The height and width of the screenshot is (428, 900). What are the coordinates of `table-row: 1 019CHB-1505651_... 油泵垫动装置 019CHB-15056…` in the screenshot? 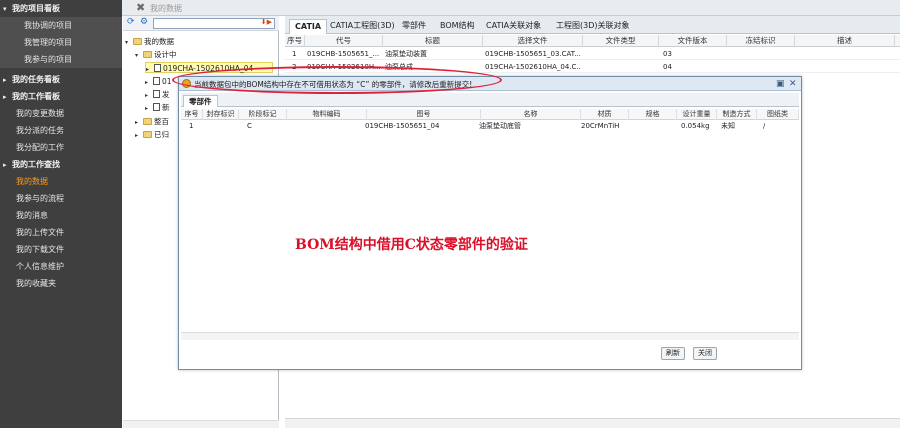 It's located at (592, 54).